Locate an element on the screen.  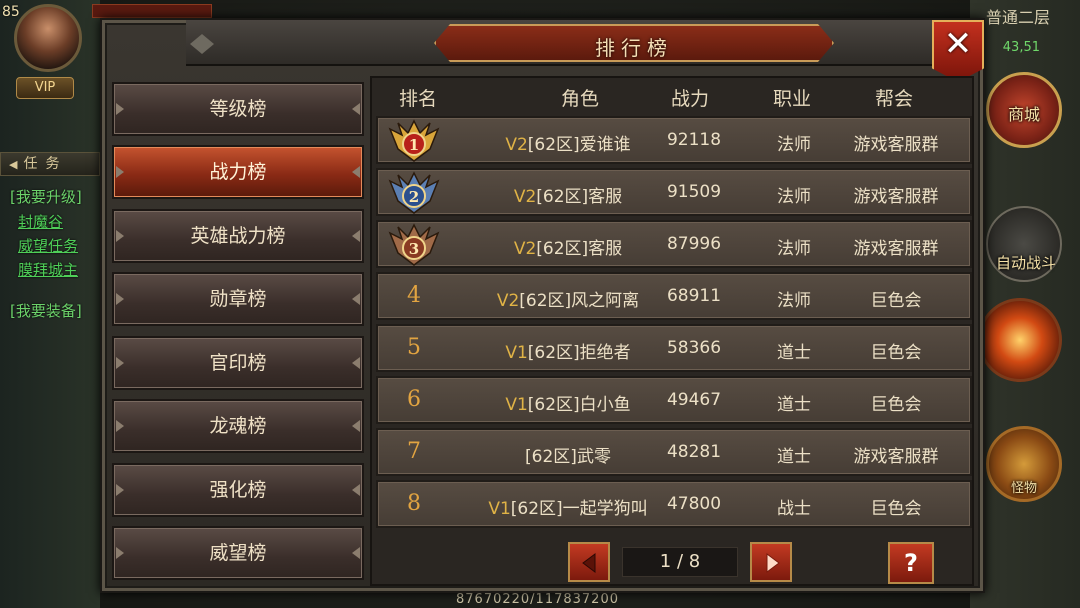
rank-cell: 6 is located at coordinates (414, 399).